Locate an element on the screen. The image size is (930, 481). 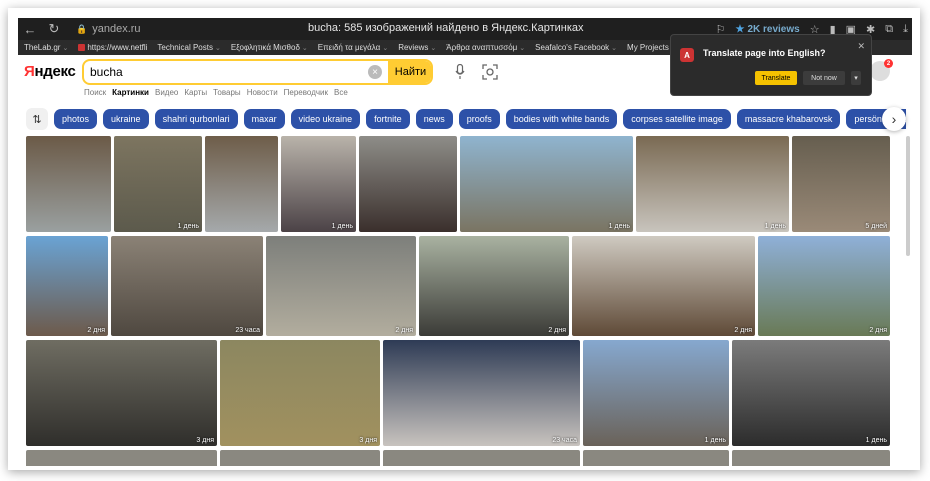
query-chip: news is located at coordinates (434, 119).